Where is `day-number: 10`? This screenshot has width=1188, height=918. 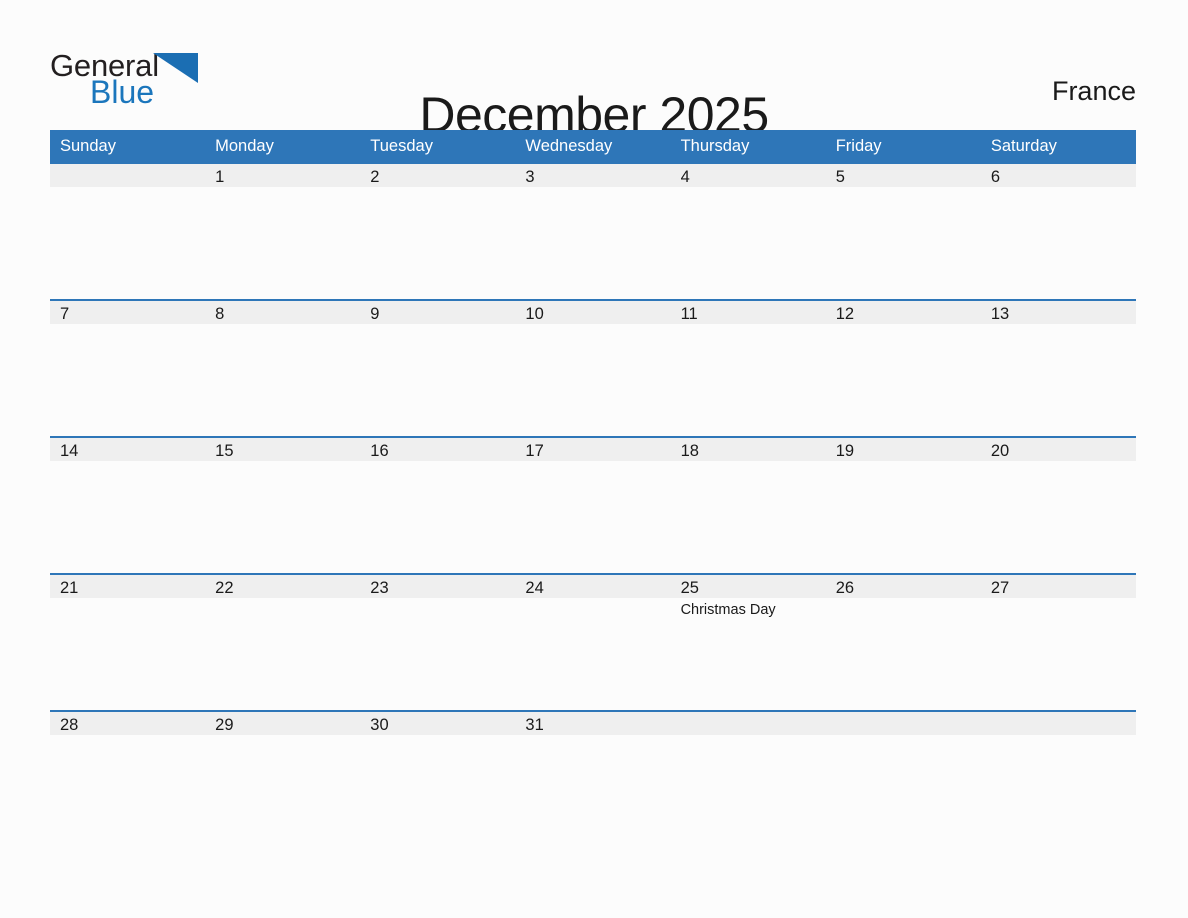 day-number: 10 is located at coordinates (593, 312).